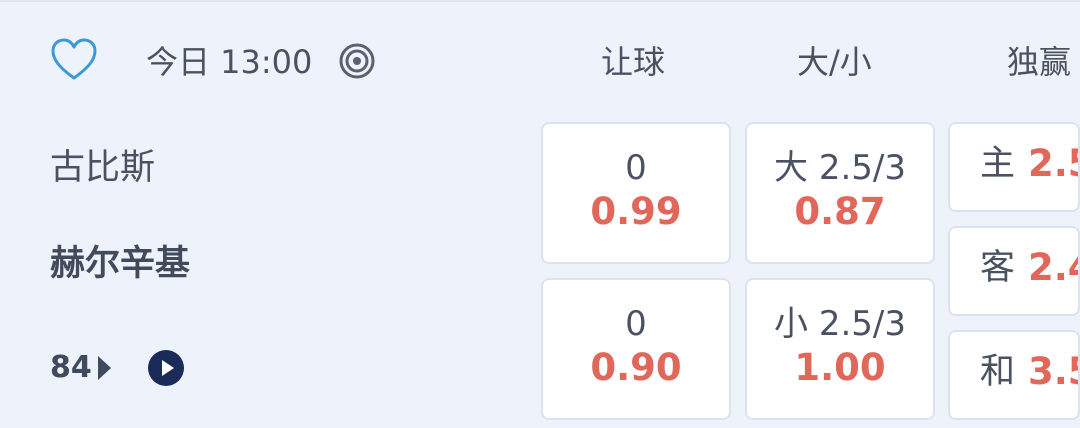 This screenshot has width=1080, height=428. Describe the element at coordinates (998, 268) in the screenshot. I see `win-away-label: 客` at that location.